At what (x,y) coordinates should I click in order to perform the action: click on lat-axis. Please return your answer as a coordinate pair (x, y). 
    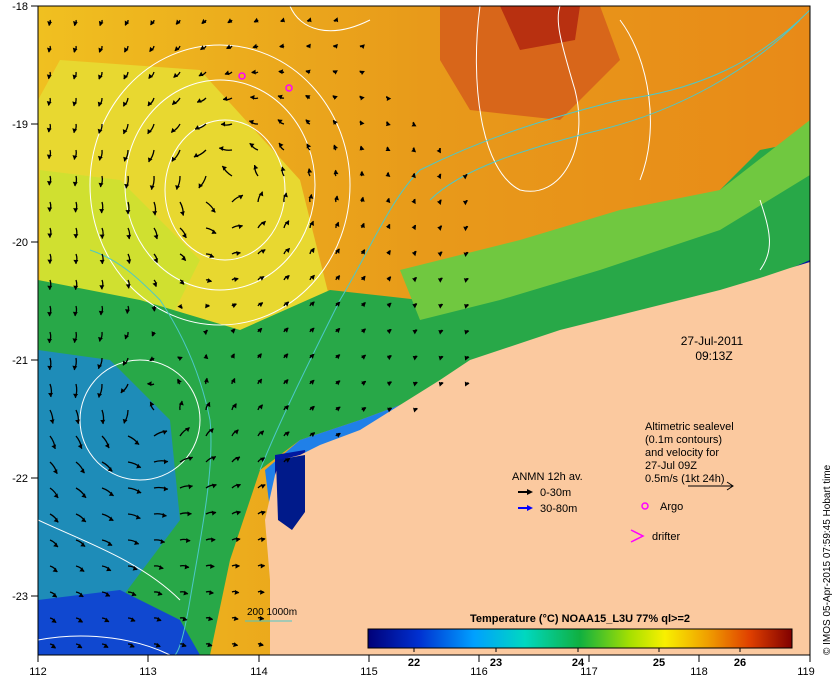
    Looking at the image, I should click on (34, 301).